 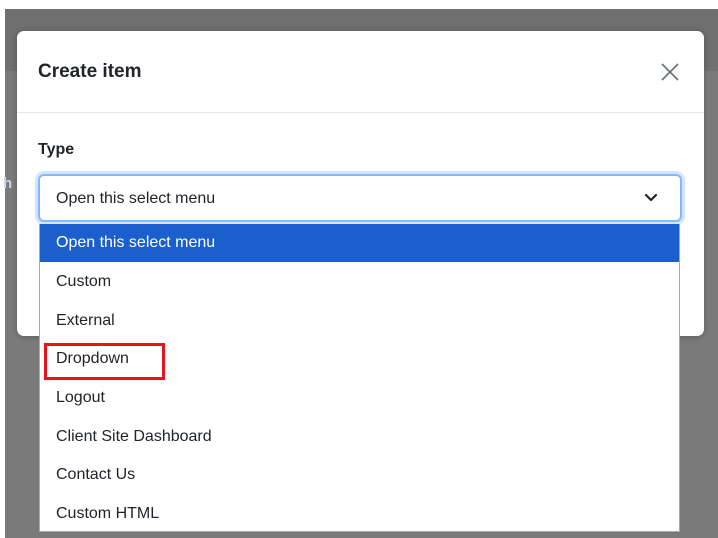 What do you see at coordinates (8, 183) in the screenshot?
I see `background-text-fragment: h` at bounding box center [8, 183].